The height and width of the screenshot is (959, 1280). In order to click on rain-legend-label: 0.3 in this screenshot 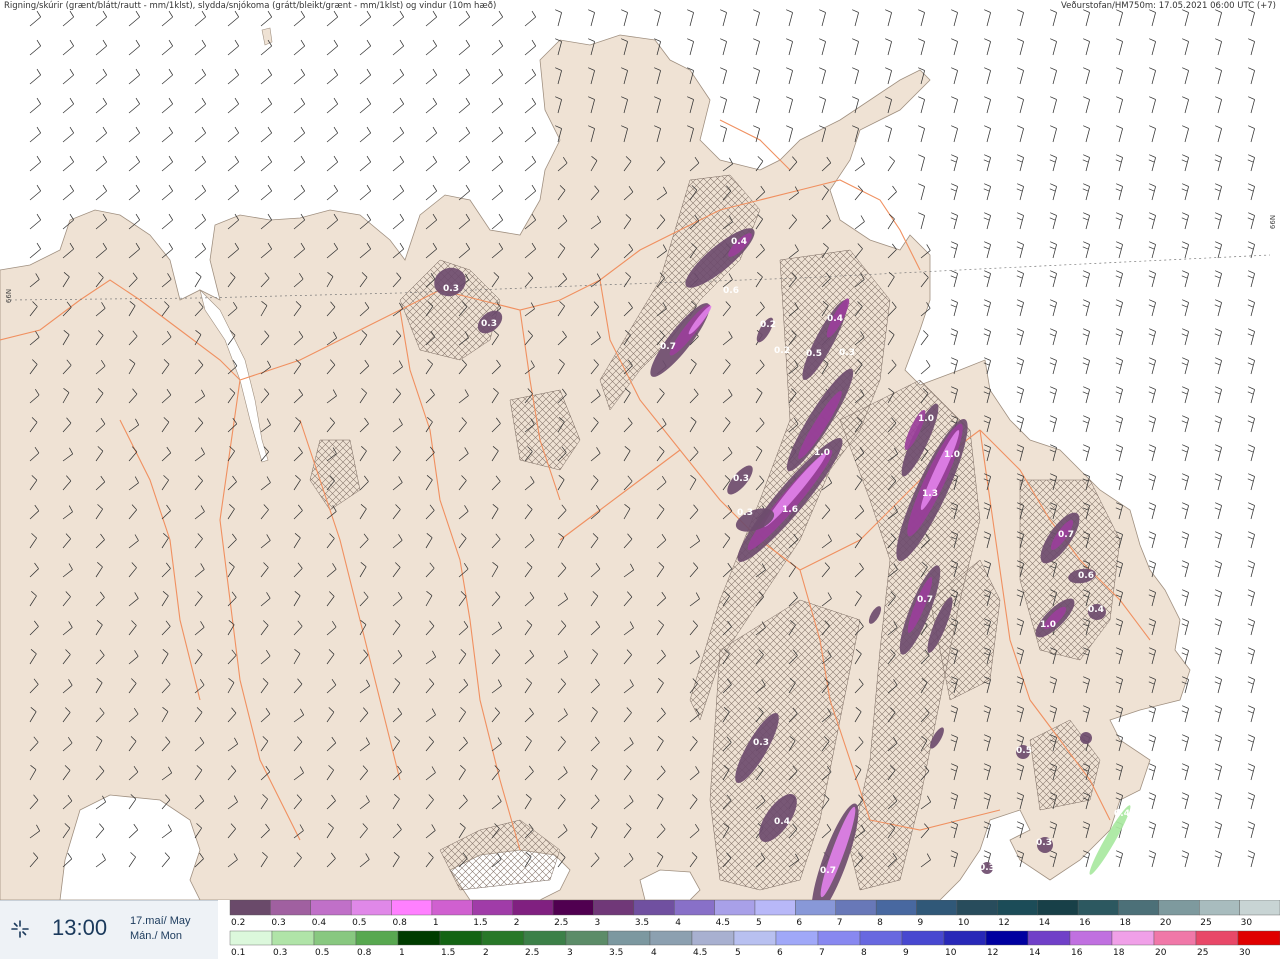, I will do `click(280, 953)`.